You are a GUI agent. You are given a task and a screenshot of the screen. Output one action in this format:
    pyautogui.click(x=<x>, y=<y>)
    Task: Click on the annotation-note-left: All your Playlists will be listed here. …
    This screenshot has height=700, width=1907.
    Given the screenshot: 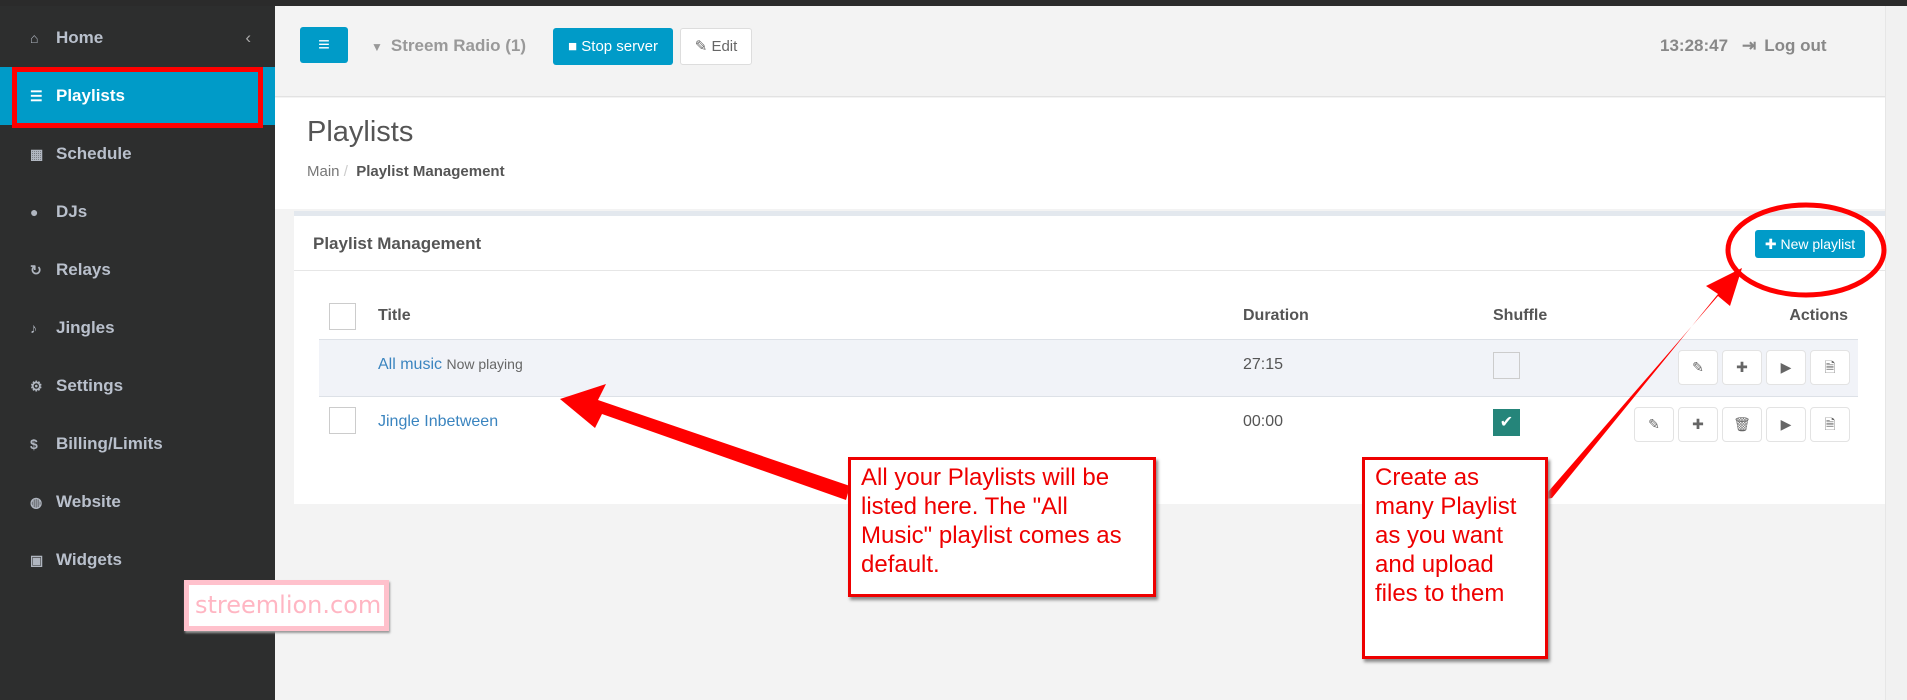 What is the action you would take?
    pyautogui.click(x=1002, y=527)
    